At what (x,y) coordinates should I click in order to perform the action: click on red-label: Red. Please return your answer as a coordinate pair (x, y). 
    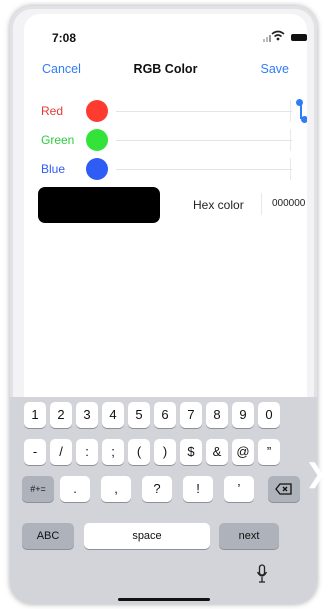
    Looking at the image, I should click on (52, 111).